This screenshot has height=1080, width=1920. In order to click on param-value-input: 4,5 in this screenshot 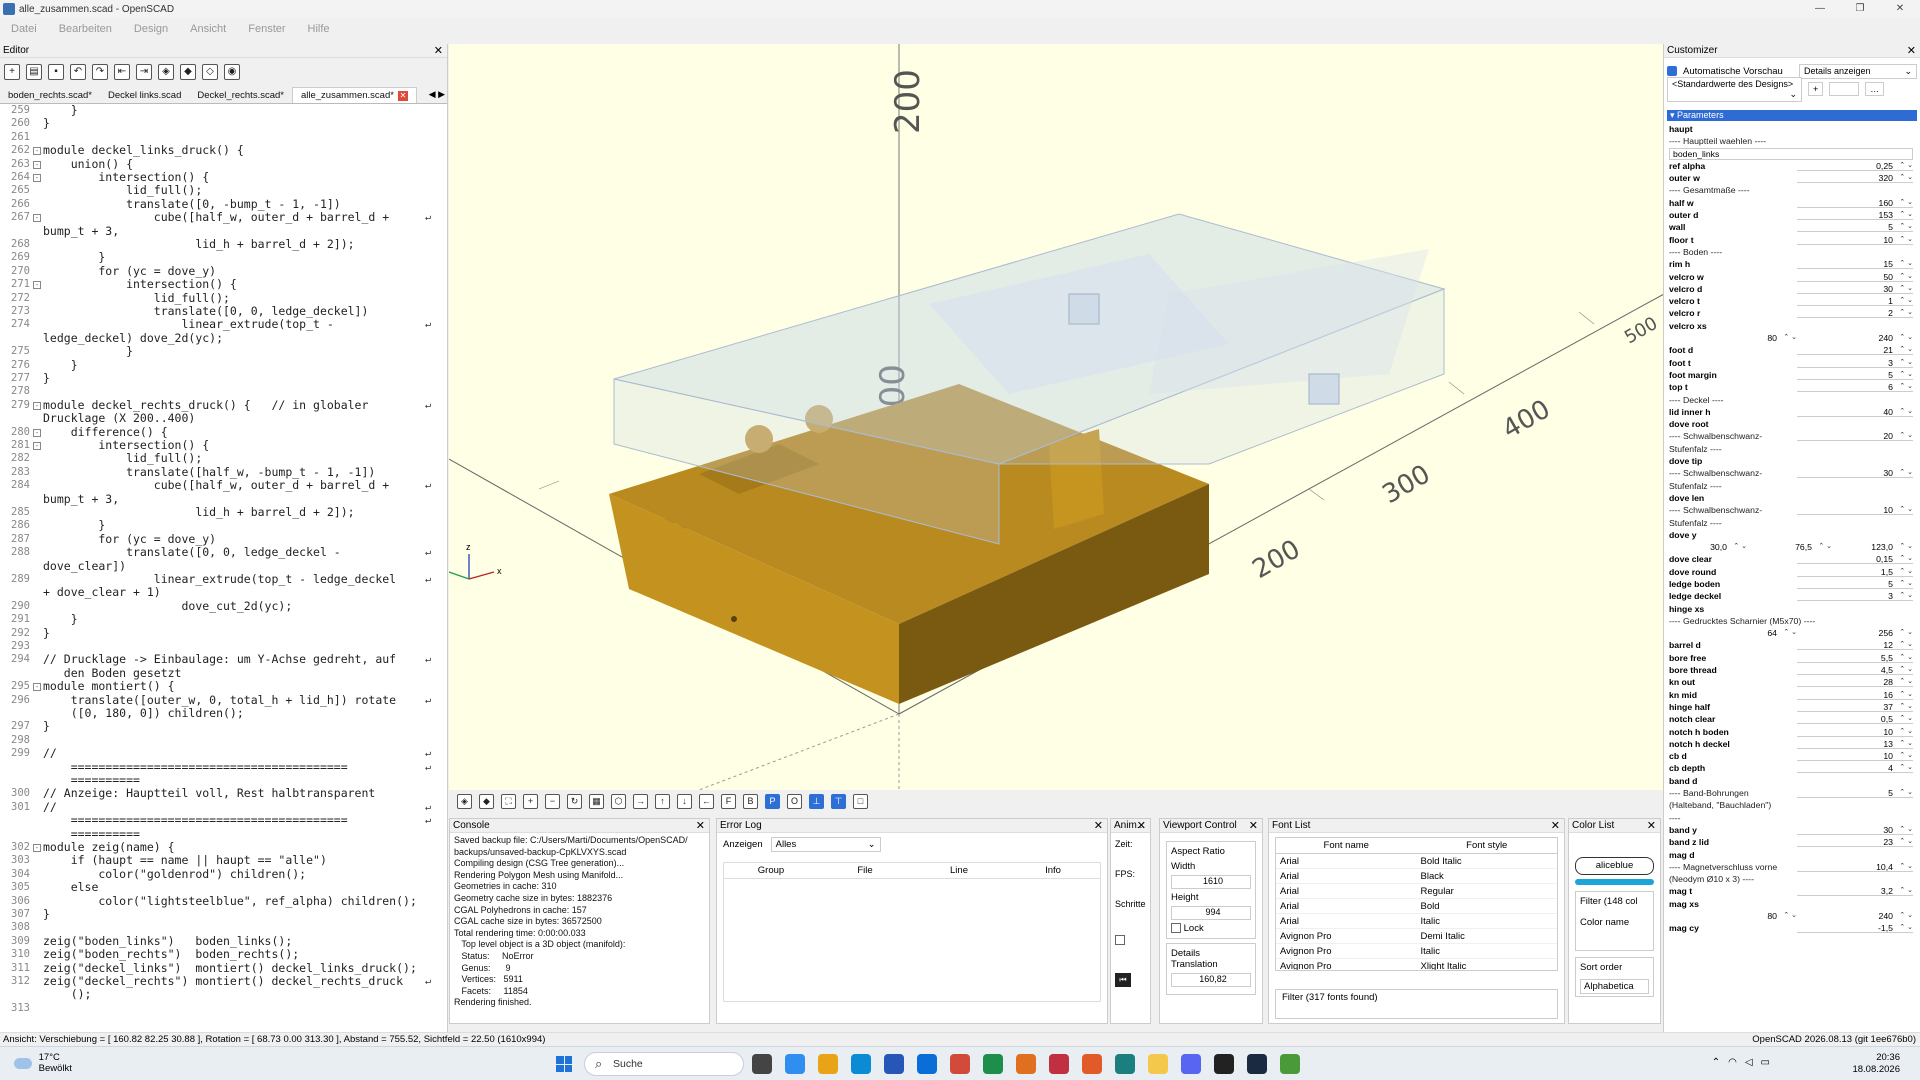, I will do `click(1887, 670)`.